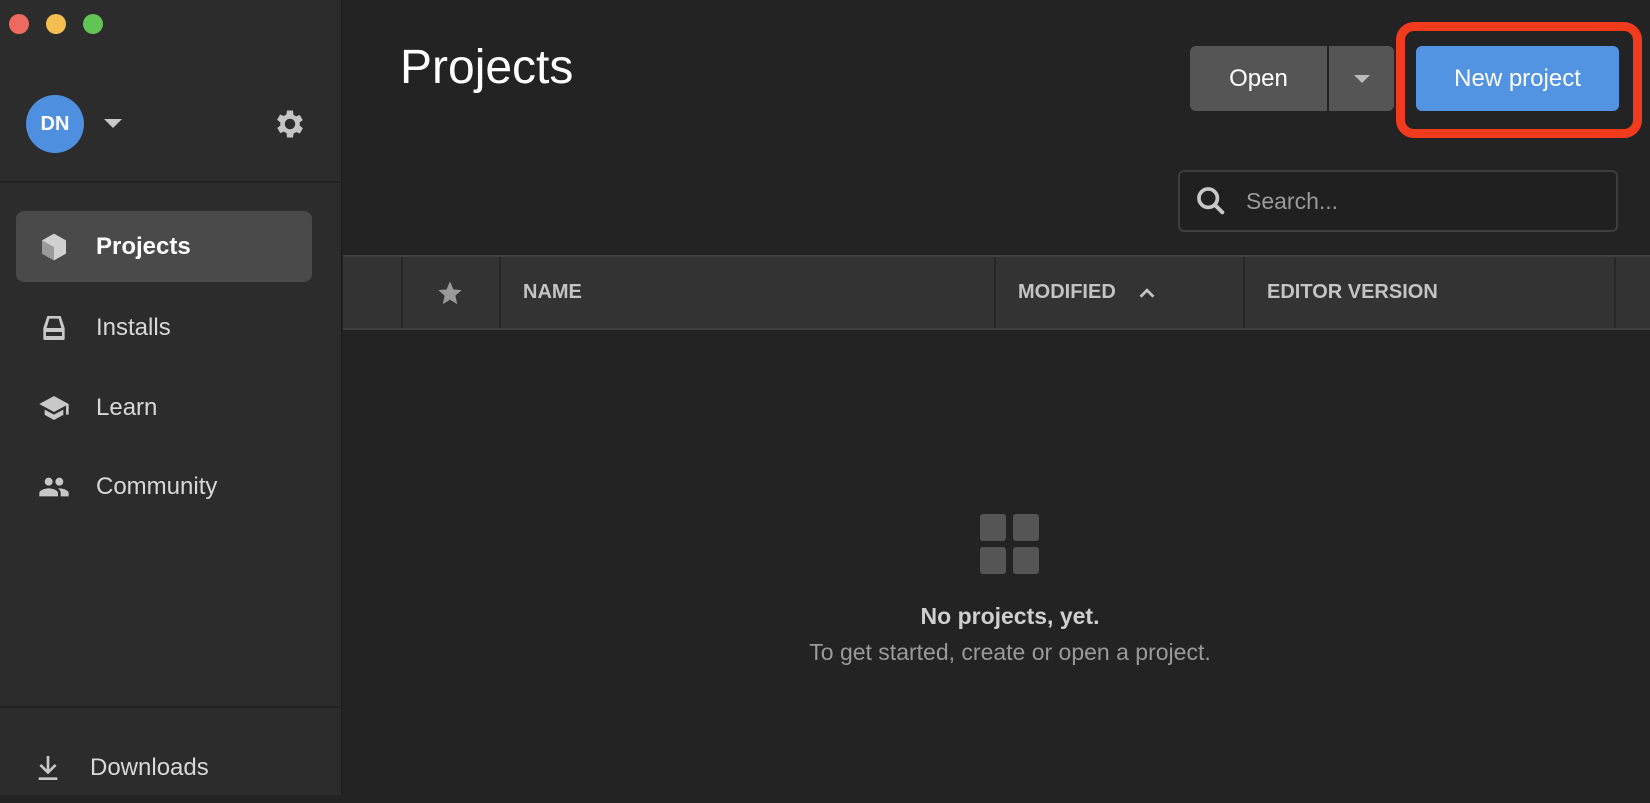 The image size is (1650, 803). I want to click on sort-ascending-icon, so click(1147, 292).